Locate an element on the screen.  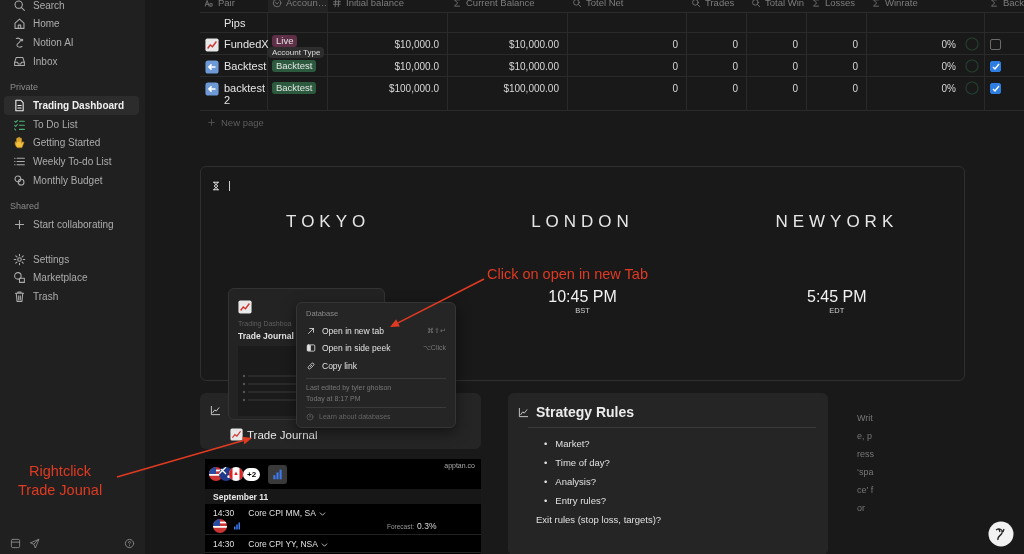
sidebar-item: Inbox is located at coordinates (71, 61).